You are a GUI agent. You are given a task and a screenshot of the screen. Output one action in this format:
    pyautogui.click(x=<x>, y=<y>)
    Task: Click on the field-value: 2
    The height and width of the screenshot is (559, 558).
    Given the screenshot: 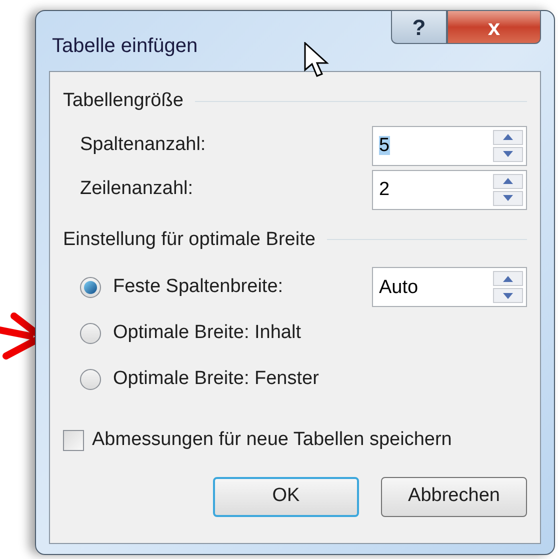 What is the action you would take?
    pyautogui.click(x=384, y=189)
    